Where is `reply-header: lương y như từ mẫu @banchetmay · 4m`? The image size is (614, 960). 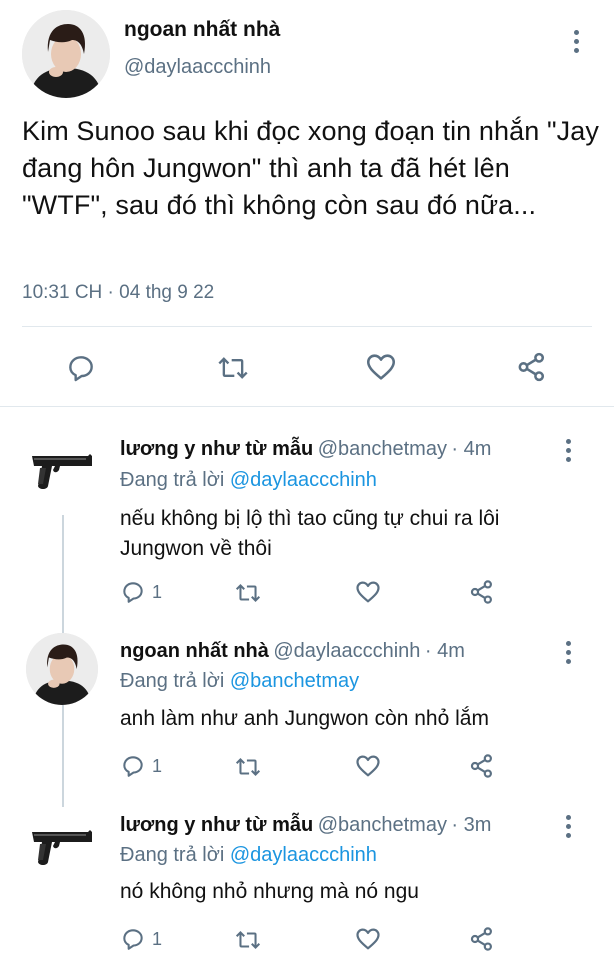 reply-header: lương y như từ mẫu @banchetmay · 4m is located at coordinates (305, 449).